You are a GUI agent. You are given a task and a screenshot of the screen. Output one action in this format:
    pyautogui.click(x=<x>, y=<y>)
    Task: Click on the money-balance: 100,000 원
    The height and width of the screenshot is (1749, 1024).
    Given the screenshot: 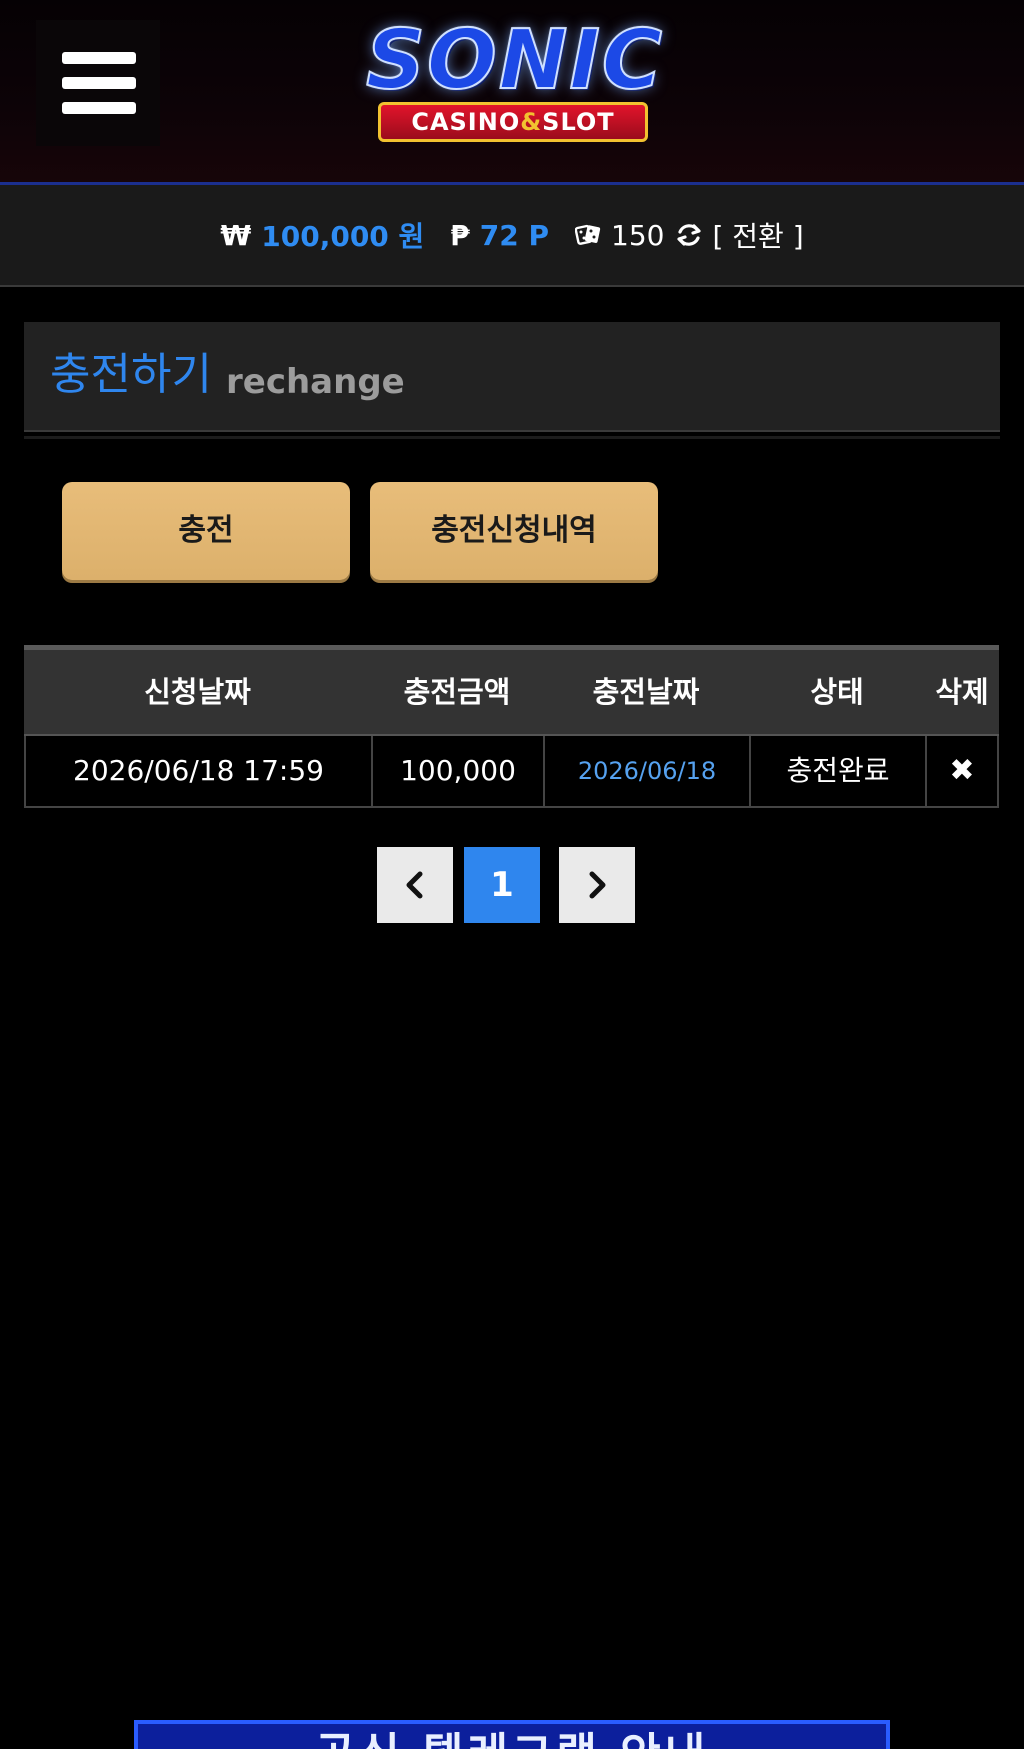 What is the action you would take?
    pyautogui.click(x=343, y=236)
    